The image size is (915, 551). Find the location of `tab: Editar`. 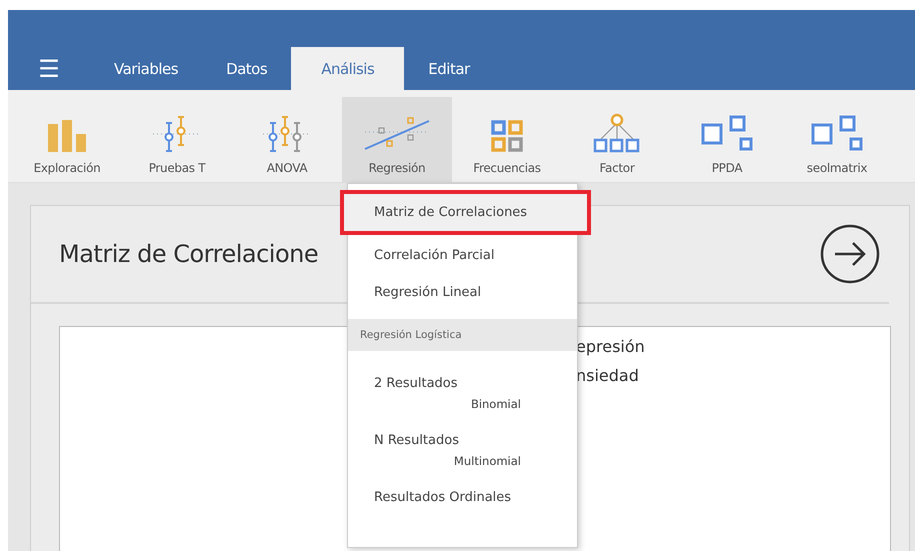

tab: Editar is located at coordinates (449, 68).